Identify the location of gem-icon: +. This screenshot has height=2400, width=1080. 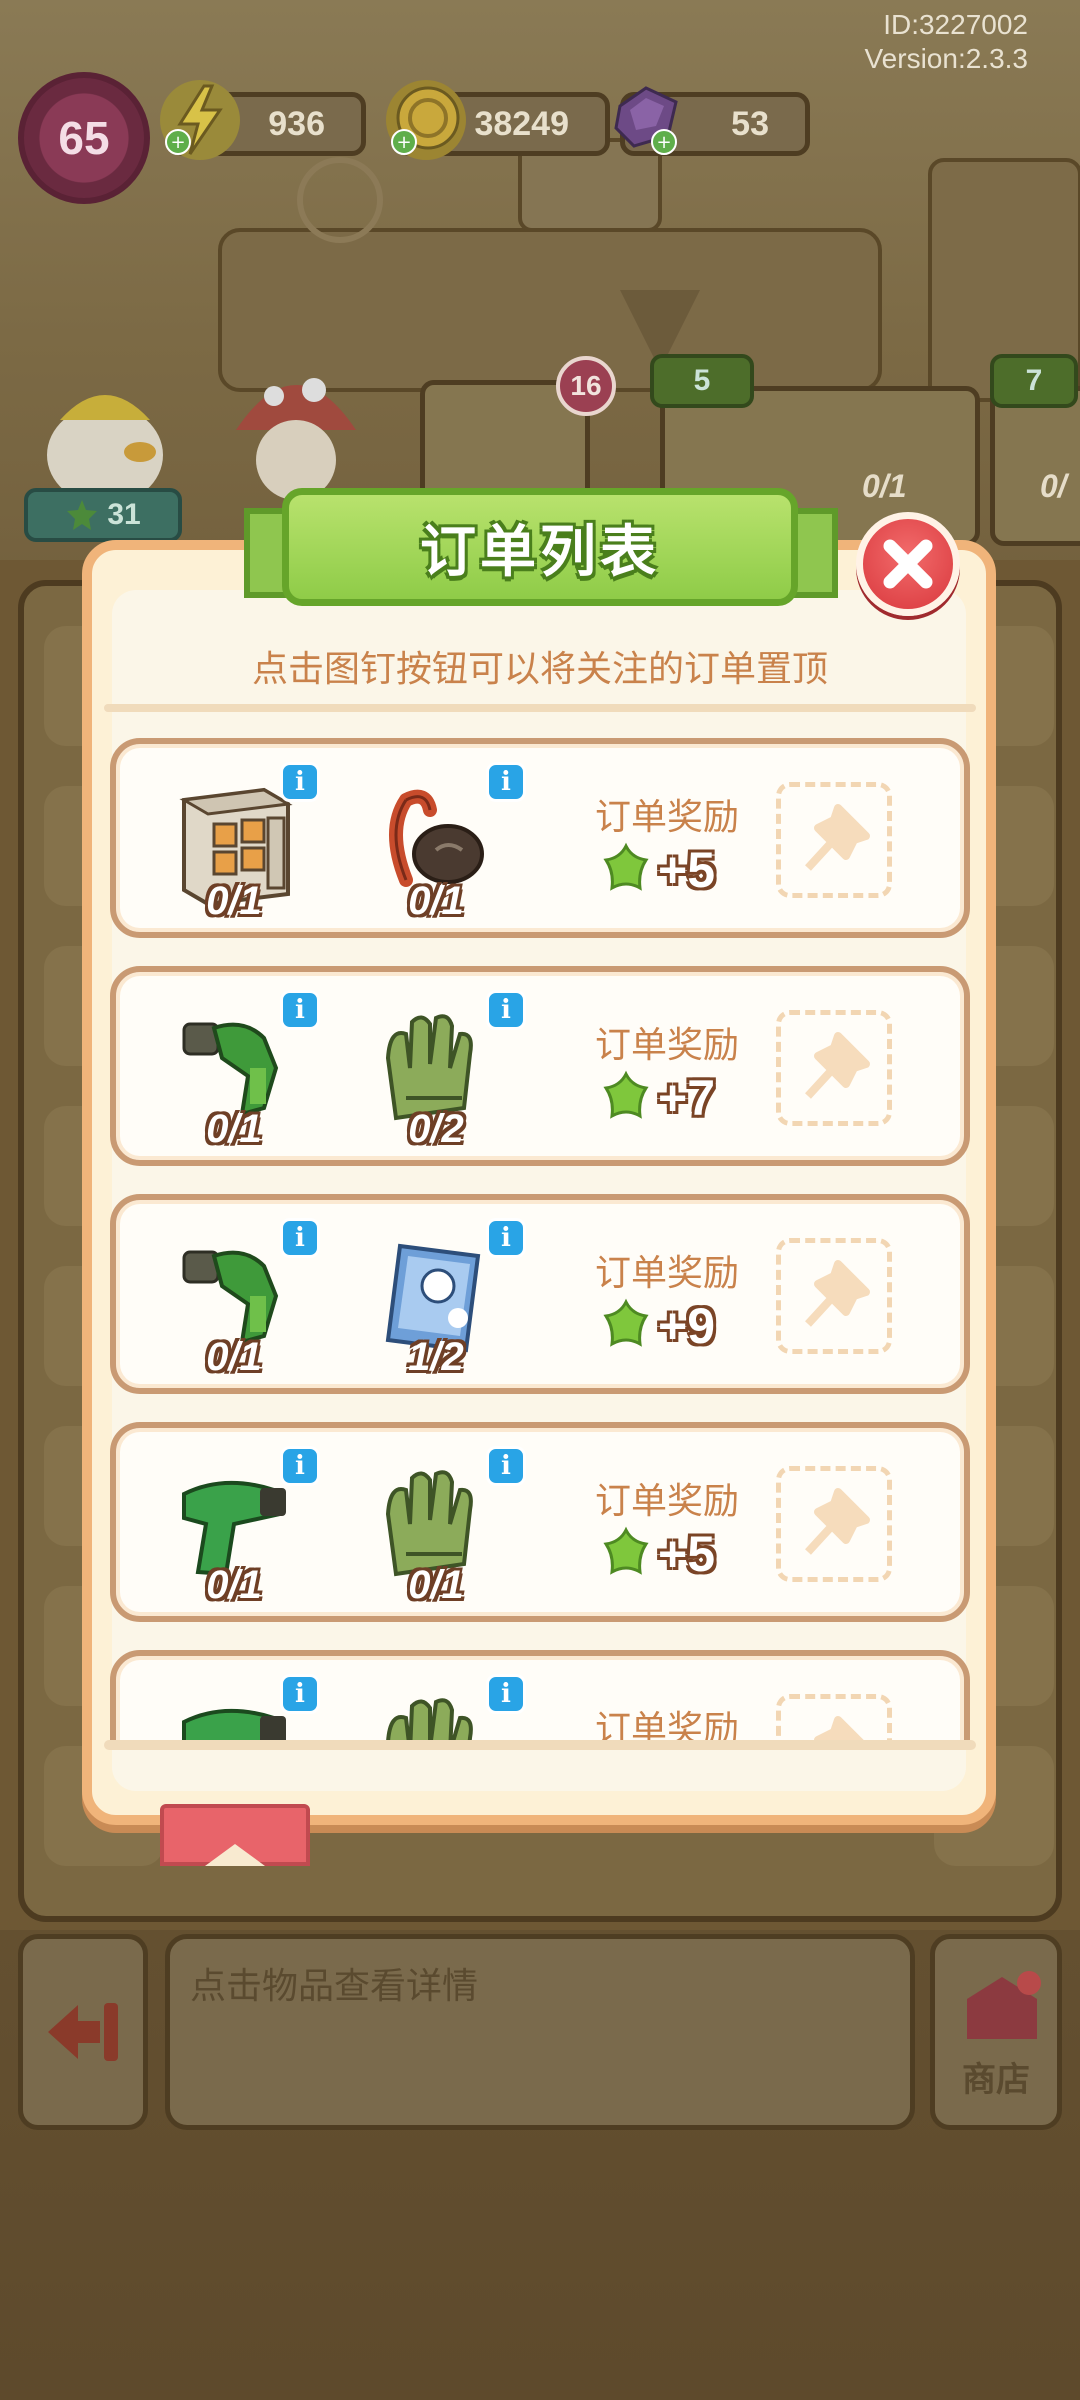
(646, 120).